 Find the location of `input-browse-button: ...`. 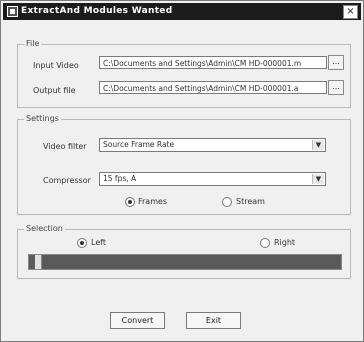

input-browse-button: ... is located at coordinates (336, 62).